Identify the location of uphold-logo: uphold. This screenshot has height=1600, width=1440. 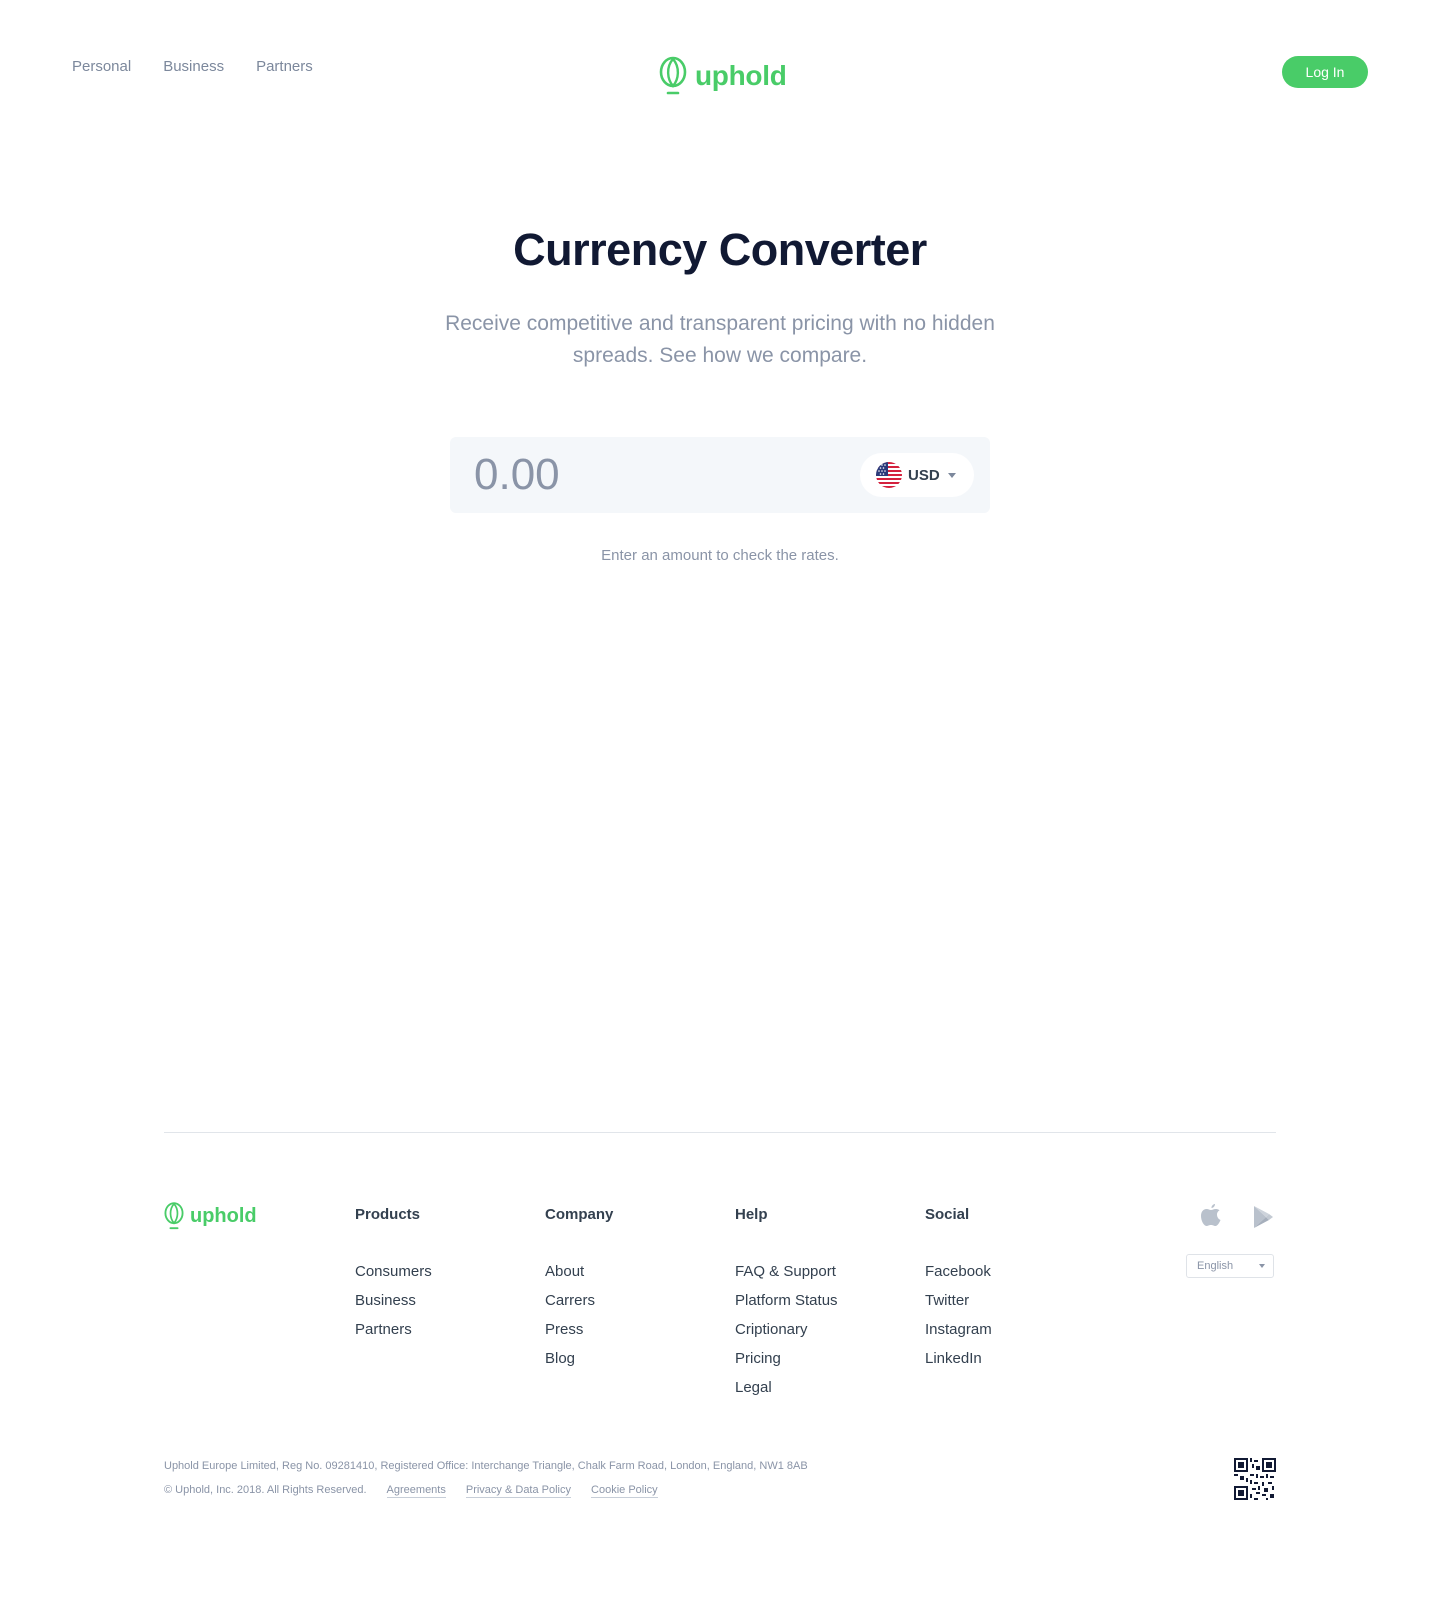
(723, 76).